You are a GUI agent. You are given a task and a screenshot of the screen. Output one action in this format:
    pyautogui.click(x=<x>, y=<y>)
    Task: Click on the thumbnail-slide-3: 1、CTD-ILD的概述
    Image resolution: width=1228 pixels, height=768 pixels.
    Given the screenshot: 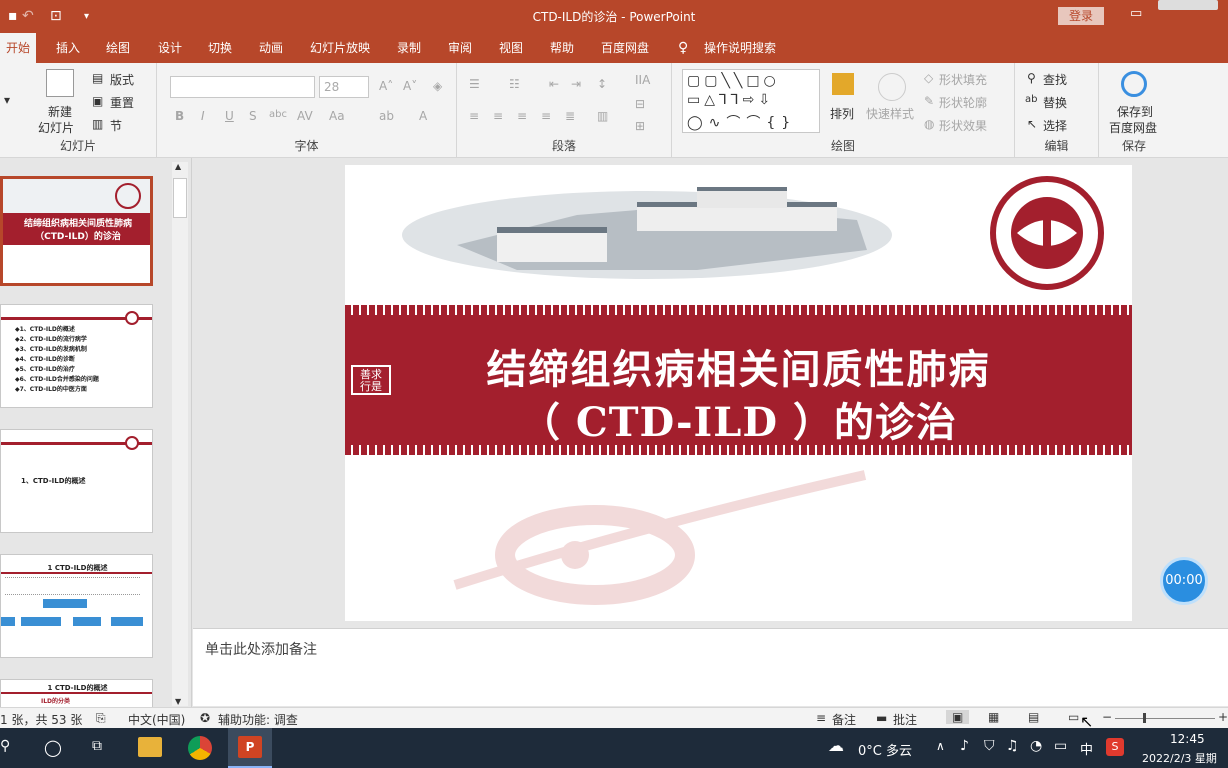 What is the action you would take?
    pyautogui.click(x=76, y=481)
    